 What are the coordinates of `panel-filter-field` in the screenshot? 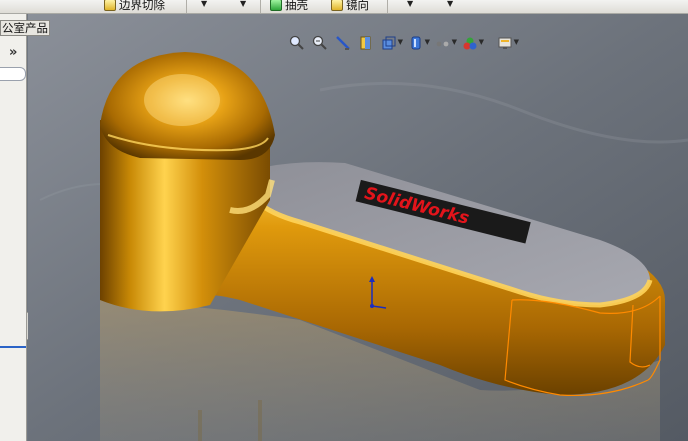 It's located at (13, 74).